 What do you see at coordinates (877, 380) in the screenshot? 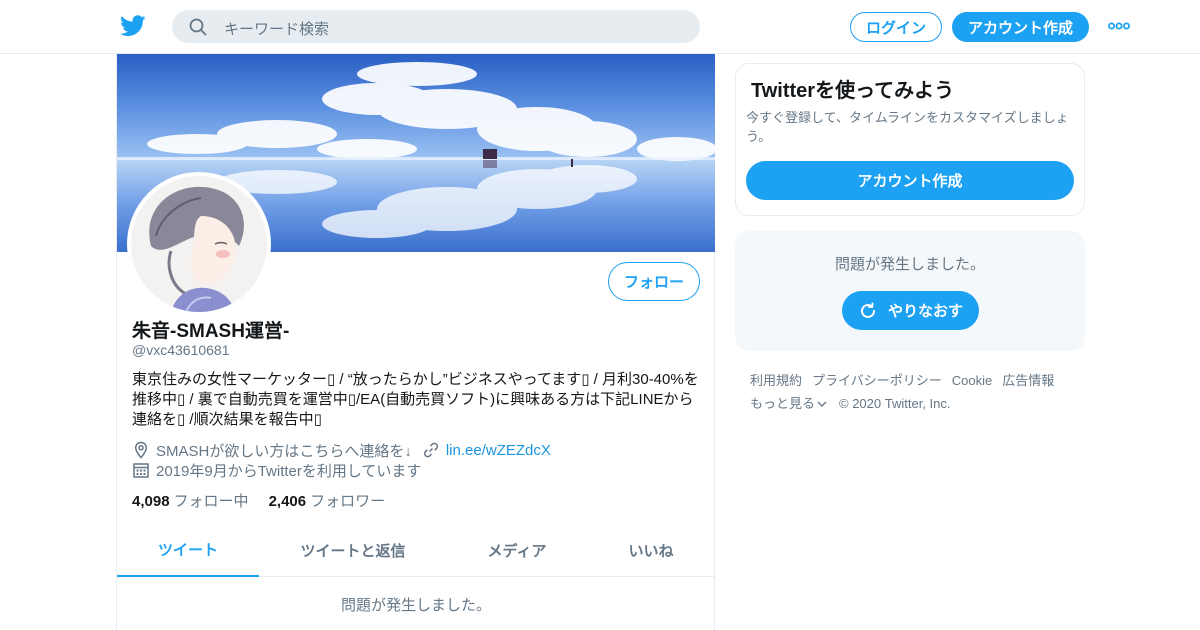
I see `footer-privacy-link: プライバシーポリシー` at bounding box center [877, 380].